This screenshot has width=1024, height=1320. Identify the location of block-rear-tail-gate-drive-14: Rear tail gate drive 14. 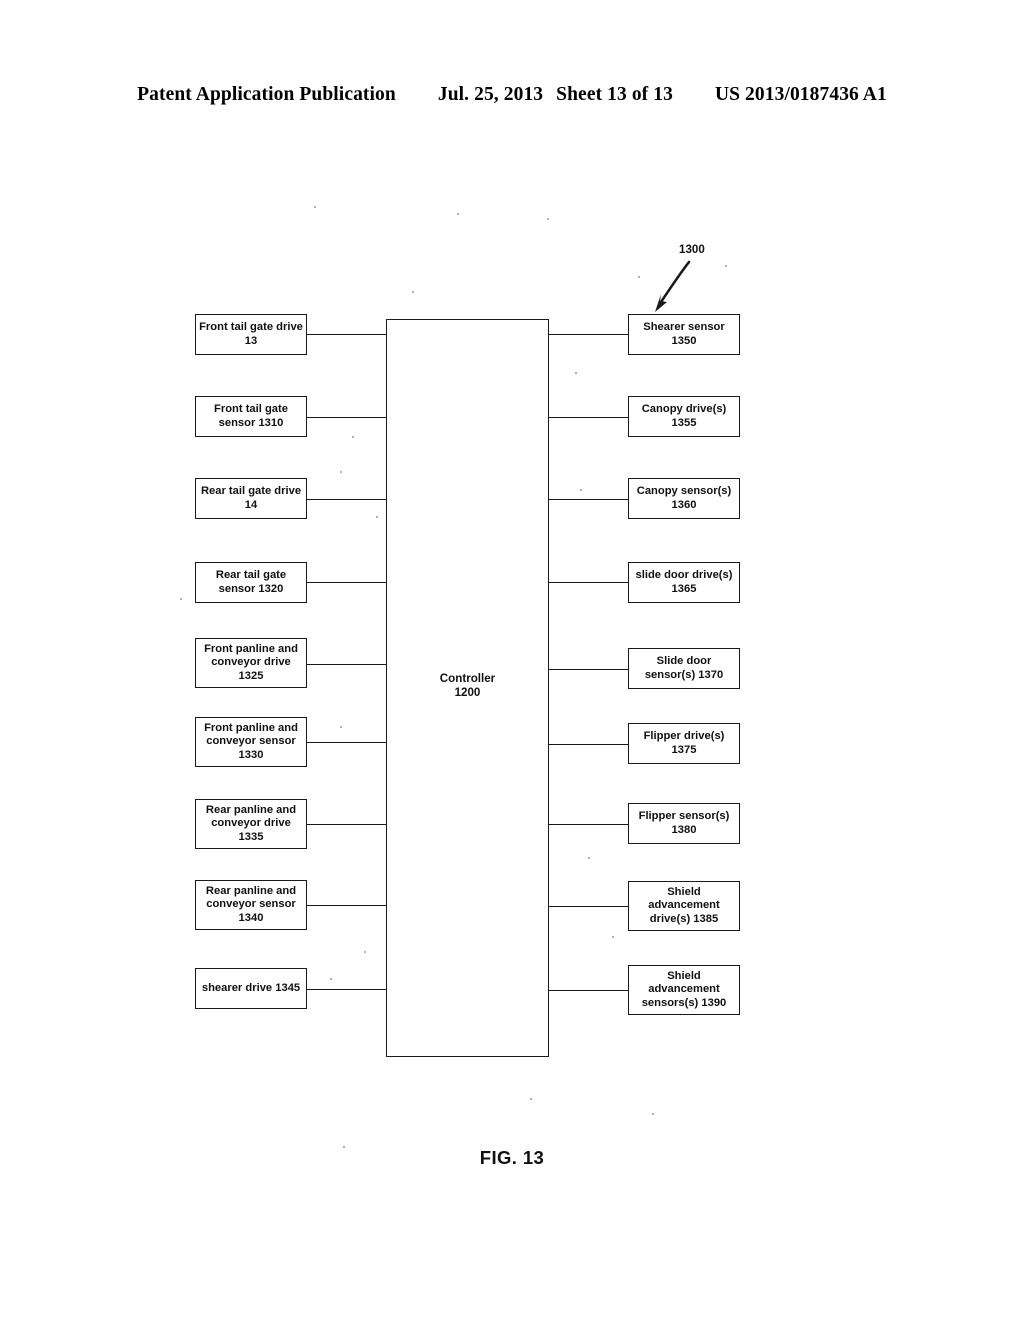
(251, 498).